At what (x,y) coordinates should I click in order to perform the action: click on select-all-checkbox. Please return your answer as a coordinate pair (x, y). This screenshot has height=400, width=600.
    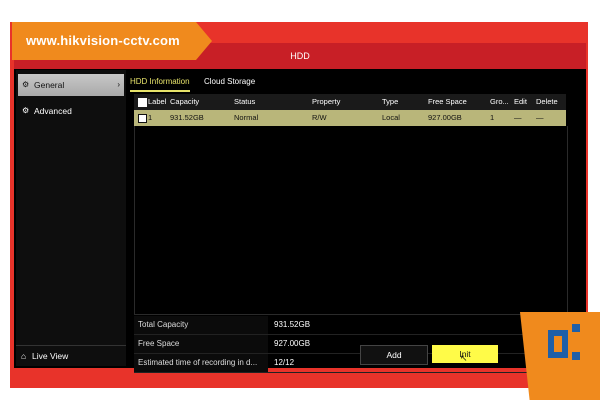
    Looking at the image, I should click on (142, 102).